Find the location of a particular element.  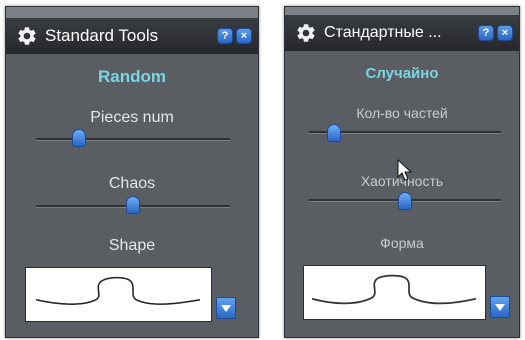

panel-titlebar: Standard Tools ? × is located at coordinates (132, 36).